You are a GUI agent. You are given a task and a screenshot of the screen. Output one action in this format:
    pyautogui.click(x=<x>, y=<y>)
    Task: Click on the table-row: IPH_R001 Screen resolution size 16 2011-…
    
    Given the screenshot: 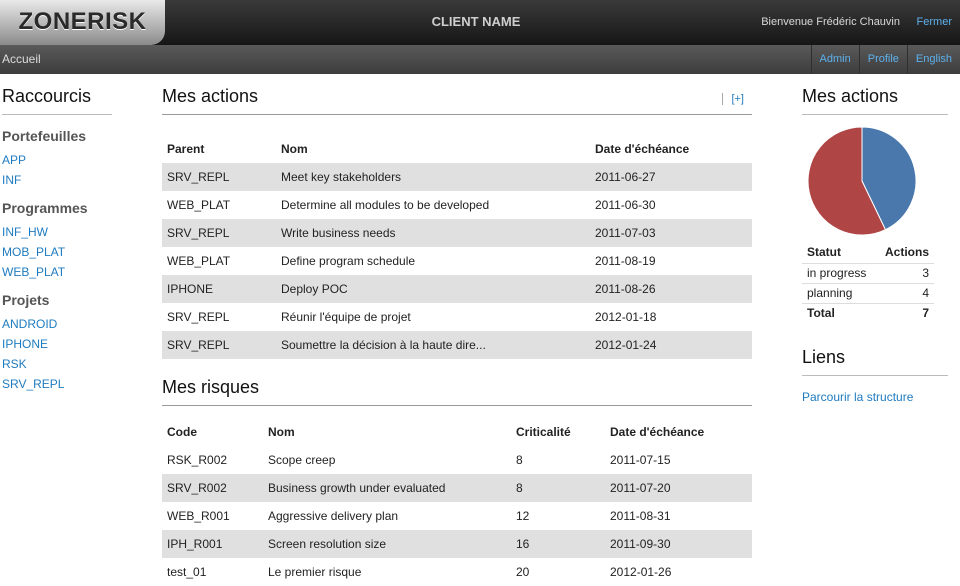 What is the action you would take?
    pyautogui.click(x=457, y=544)
    